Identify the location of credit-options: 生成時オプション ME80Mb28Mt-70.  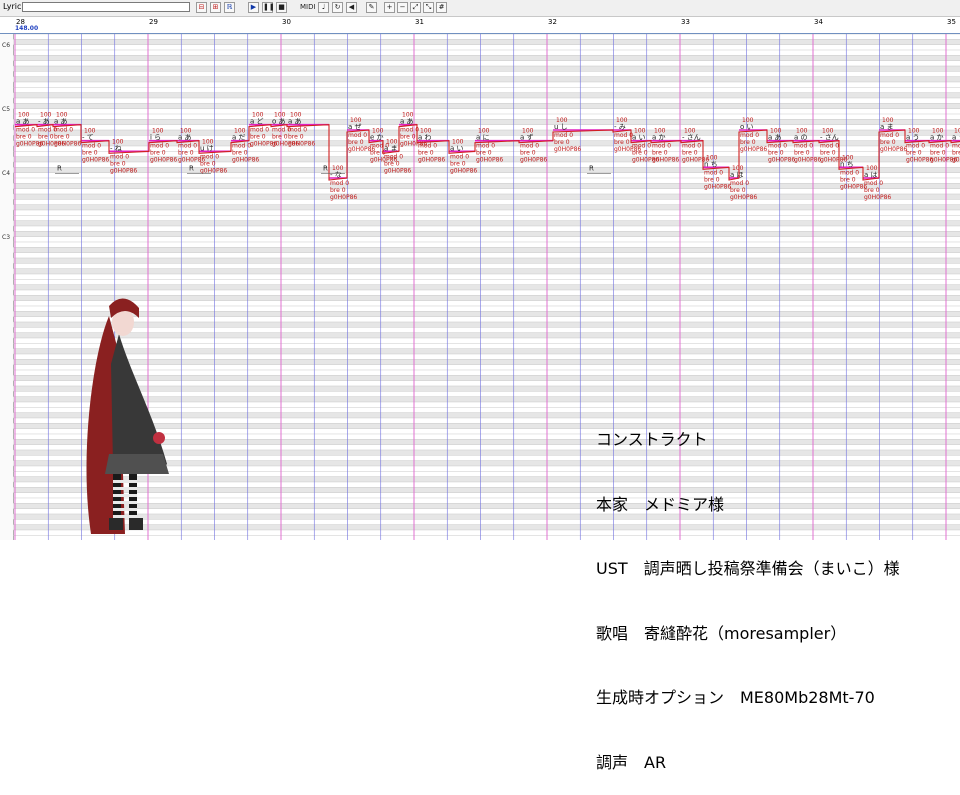
(735, 697).